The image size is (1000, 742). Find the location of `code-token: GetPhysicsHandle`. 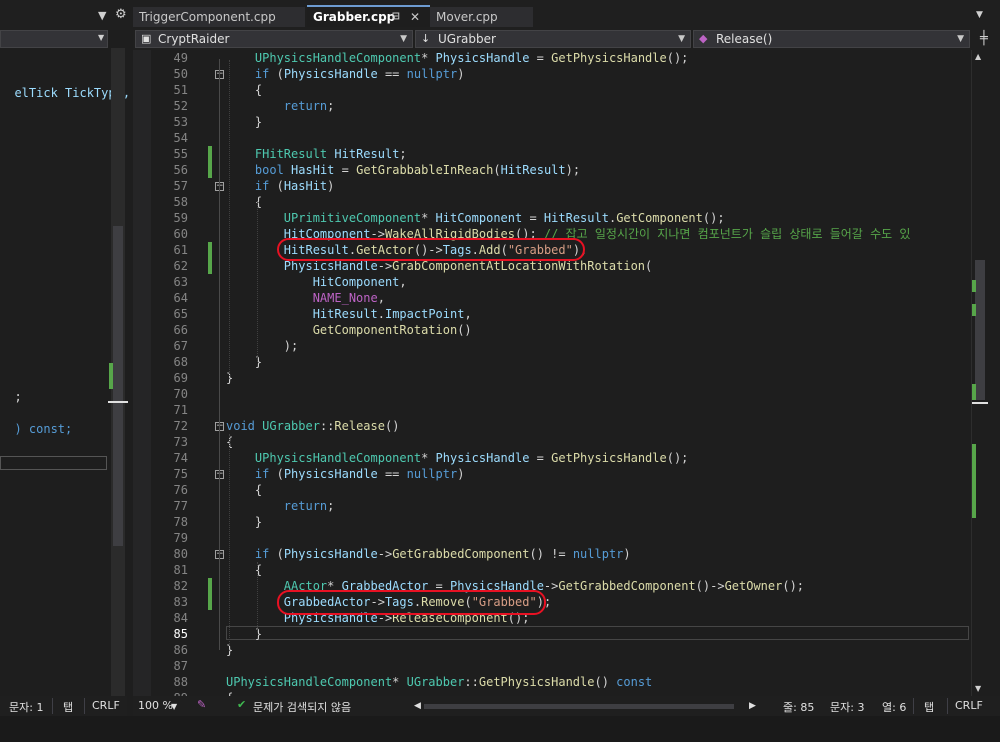

code-token: GetPhysicsHandle is located at coordinates (609, 58).